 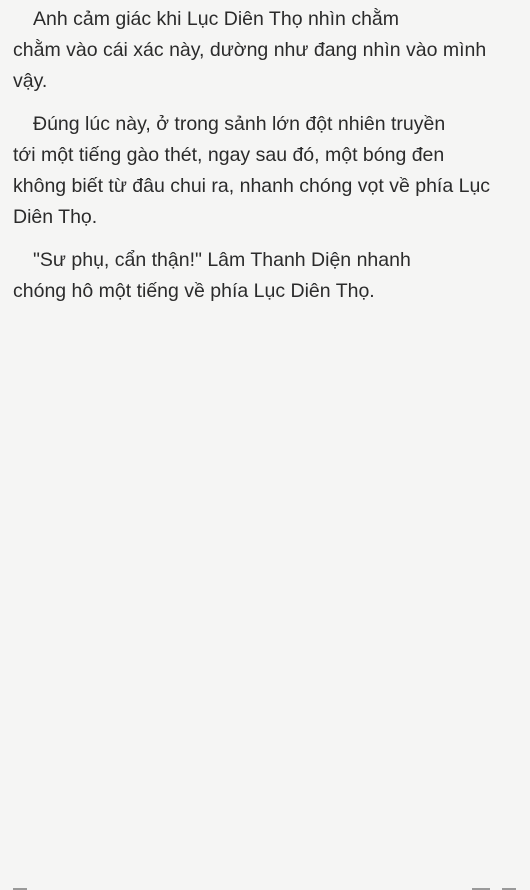 What do you see at coordinates (194, 291) in the screenshot?
I see `text-line: chóng hô một tiếng về phía Lục Diên Thọ.` at bounding box center [194, 291].